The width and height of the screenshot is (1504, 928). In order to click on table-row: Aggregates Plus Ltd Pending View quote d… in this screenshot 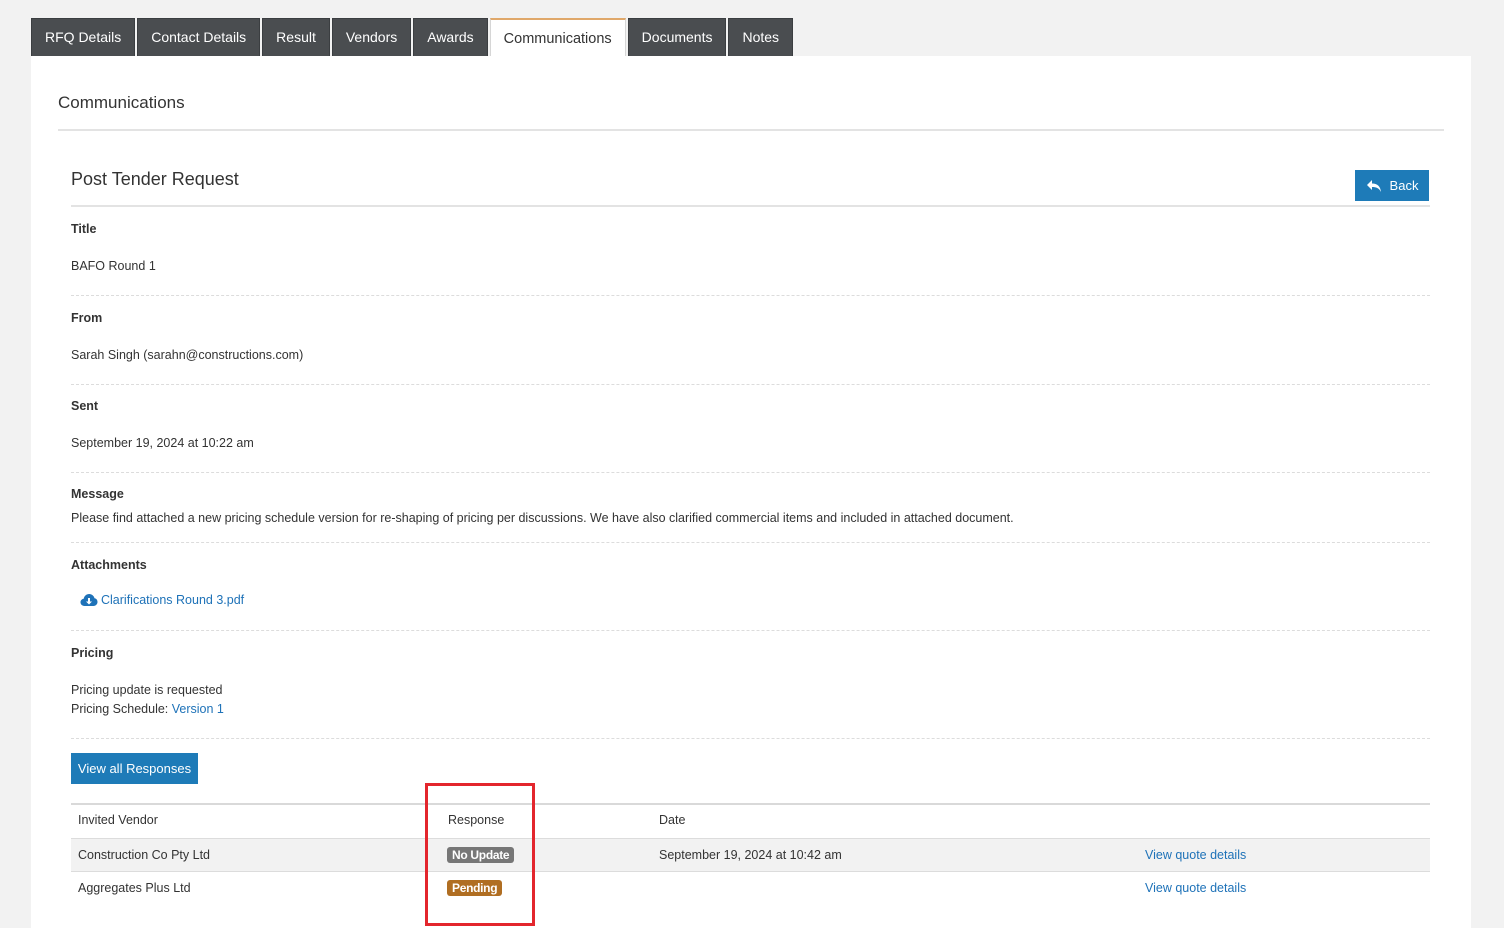, I will do `click(750, 889)`.